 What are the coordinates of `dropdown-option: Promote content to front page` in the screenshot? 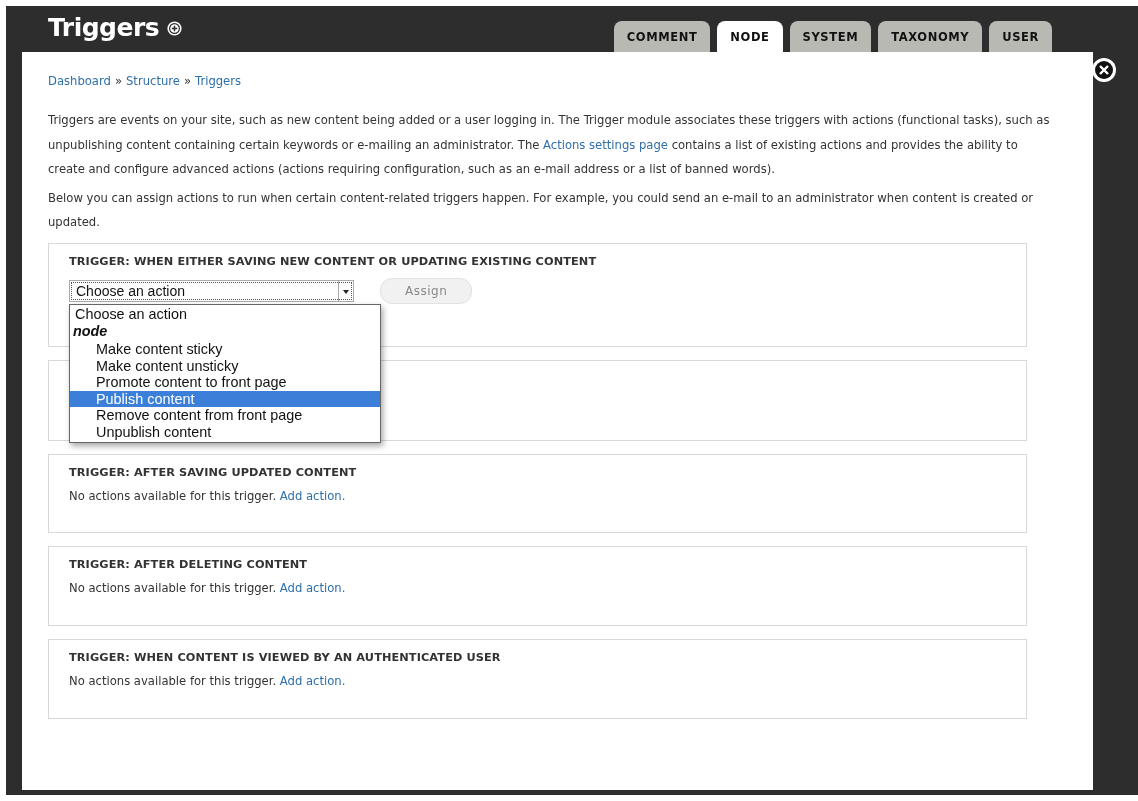 It's located at (225, 382).